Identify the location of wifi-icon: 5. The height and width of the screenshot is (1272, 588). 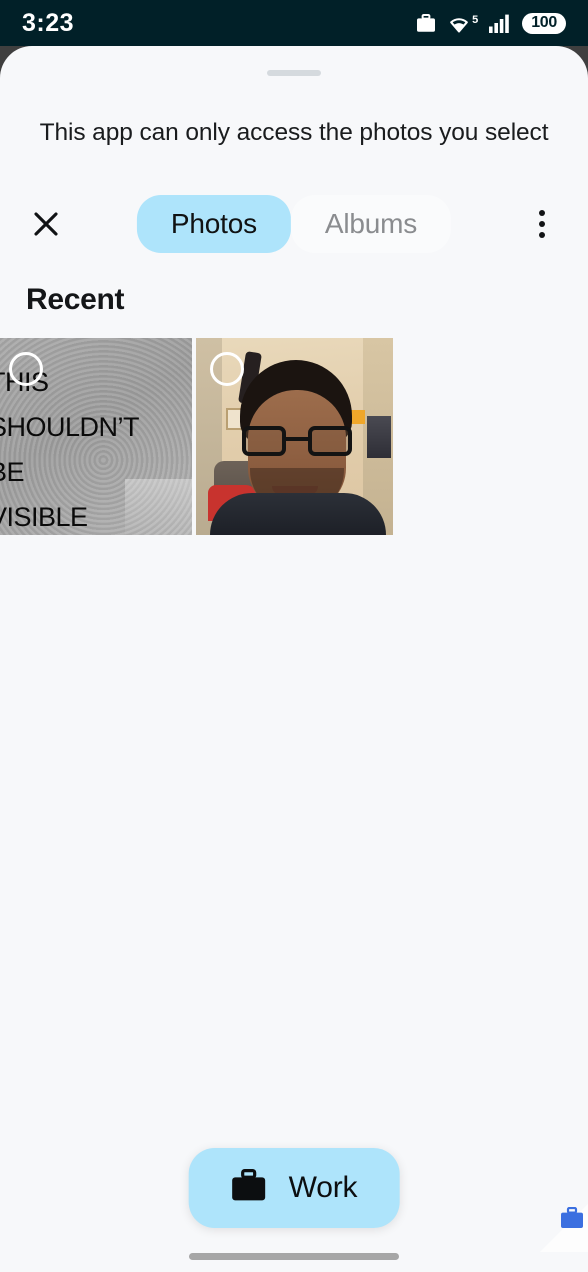
(462, 23).